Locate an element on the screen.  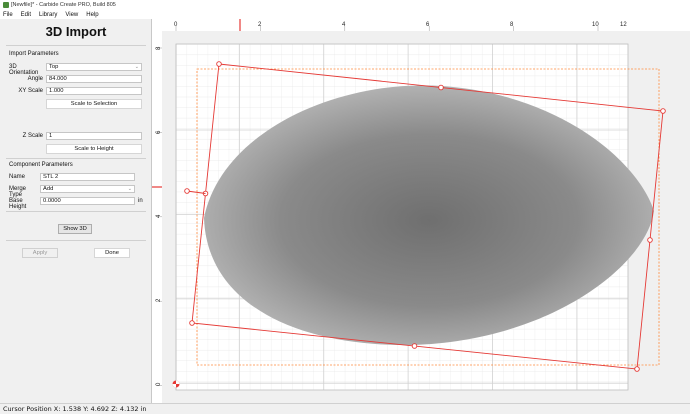
xy-scale-input: 1.000 is located at coordinates (94, 91).